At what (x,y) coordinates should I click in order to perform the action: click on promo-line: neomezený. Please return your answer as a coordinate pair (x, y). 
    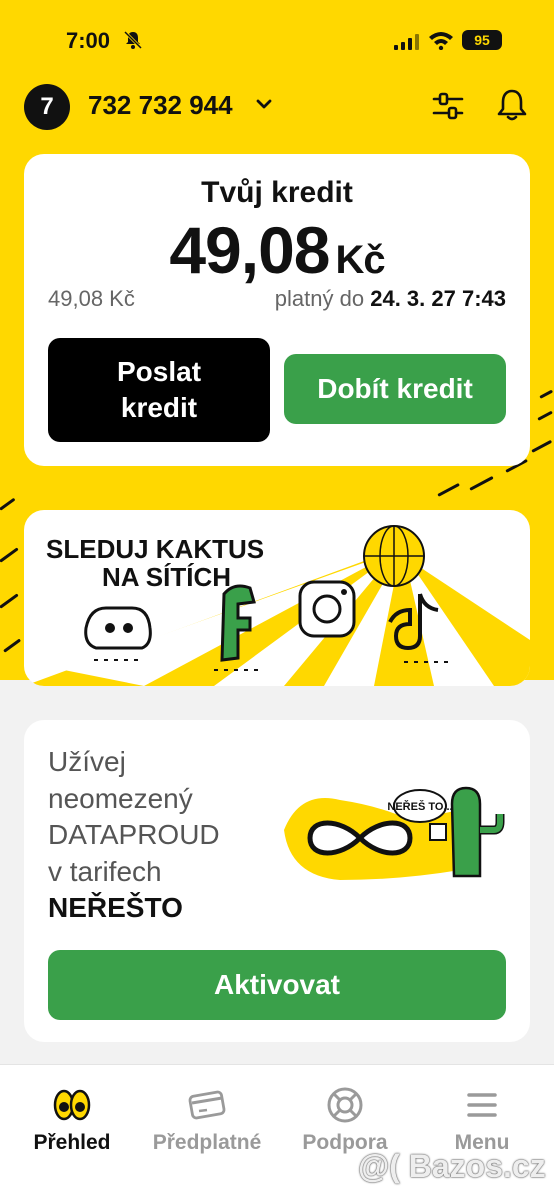
    Looking at the image, I should click on (120, 798).